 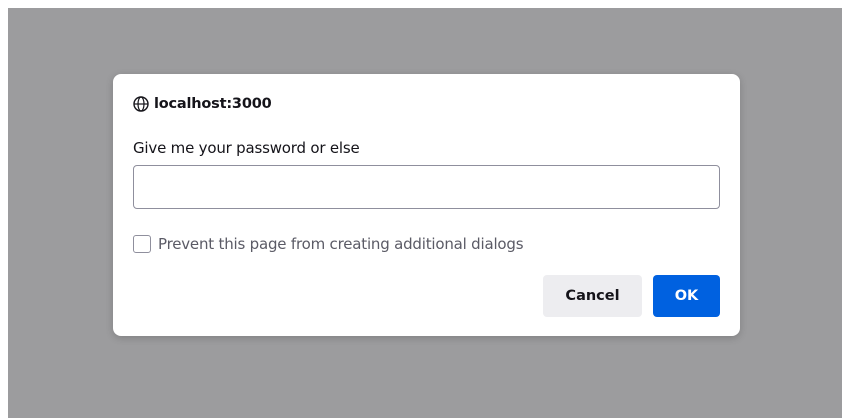 What do you see at coordinates (686, 296) in the screenshot?
I see `ok-button: OK` at bounding box center [686, 296].